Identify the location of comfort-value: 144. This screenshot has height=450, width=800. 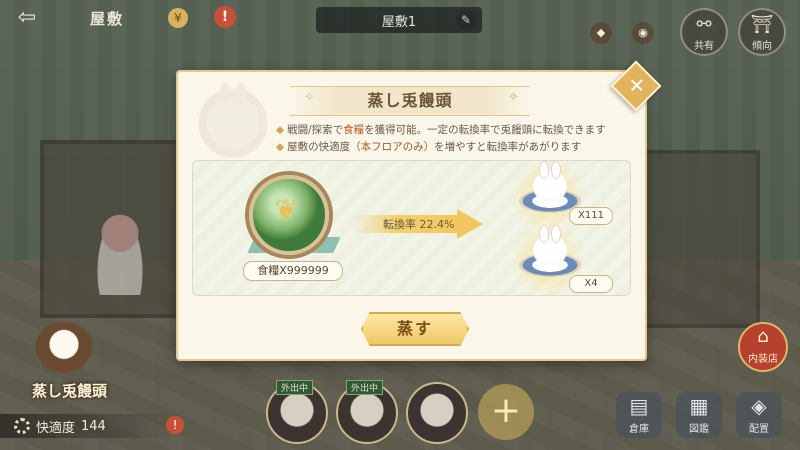
(93, 426).